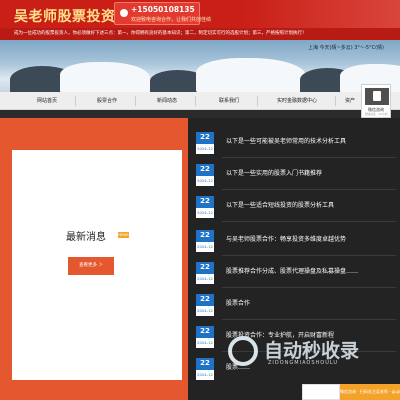 The image size is (400, 400). Describe the element at coordinates (167, 101) in the screenshot. I see `nav-item-news: 新闻动态` at that location.